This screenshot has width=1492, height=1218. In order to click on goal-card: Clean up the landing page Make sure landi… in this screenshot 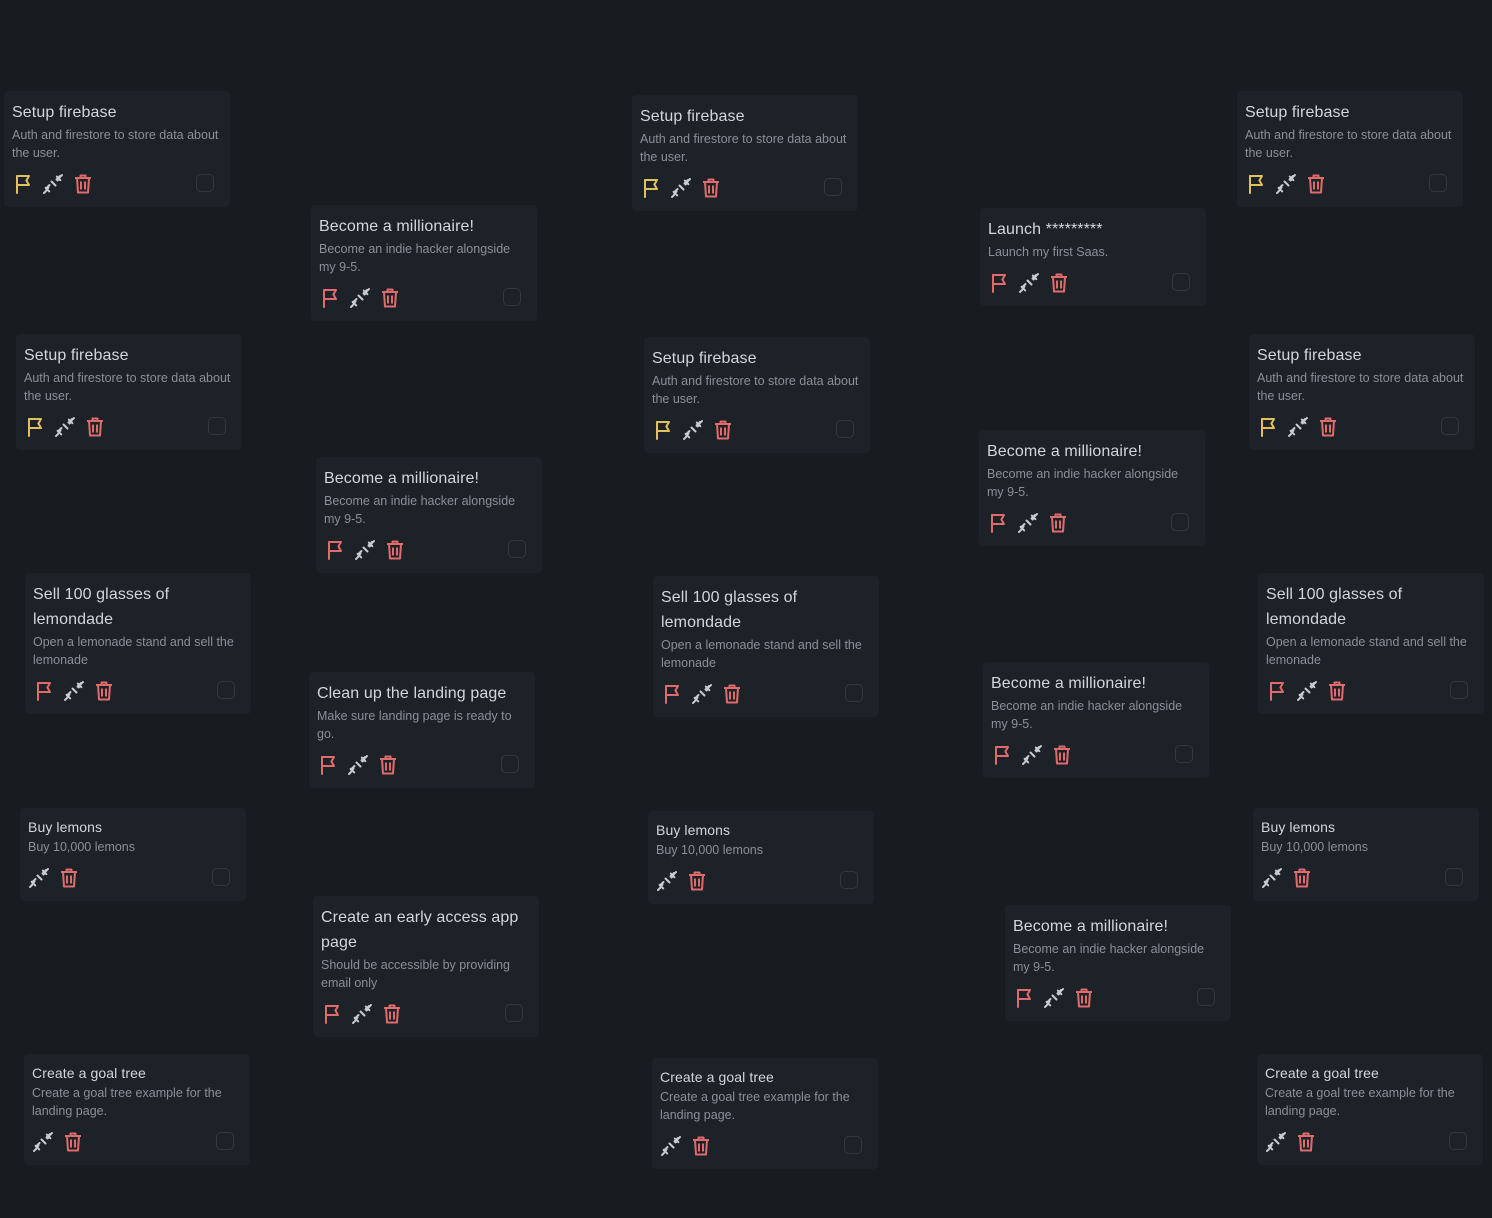, I will do `click(422, 730)`.